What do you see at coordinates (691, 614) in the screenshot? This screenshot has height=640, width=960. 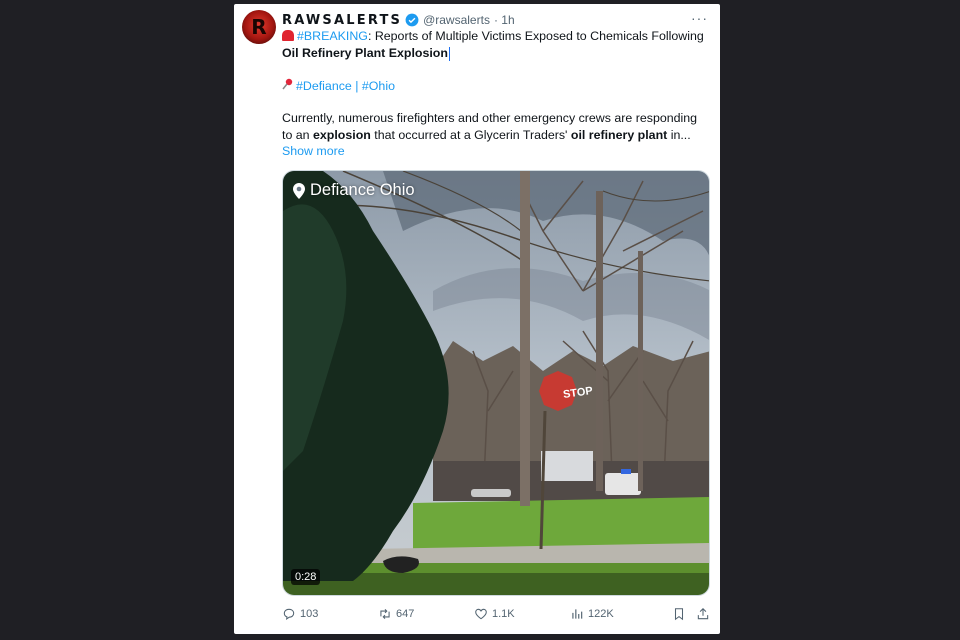 I see `share-actions` at bounding box center [691, 614].